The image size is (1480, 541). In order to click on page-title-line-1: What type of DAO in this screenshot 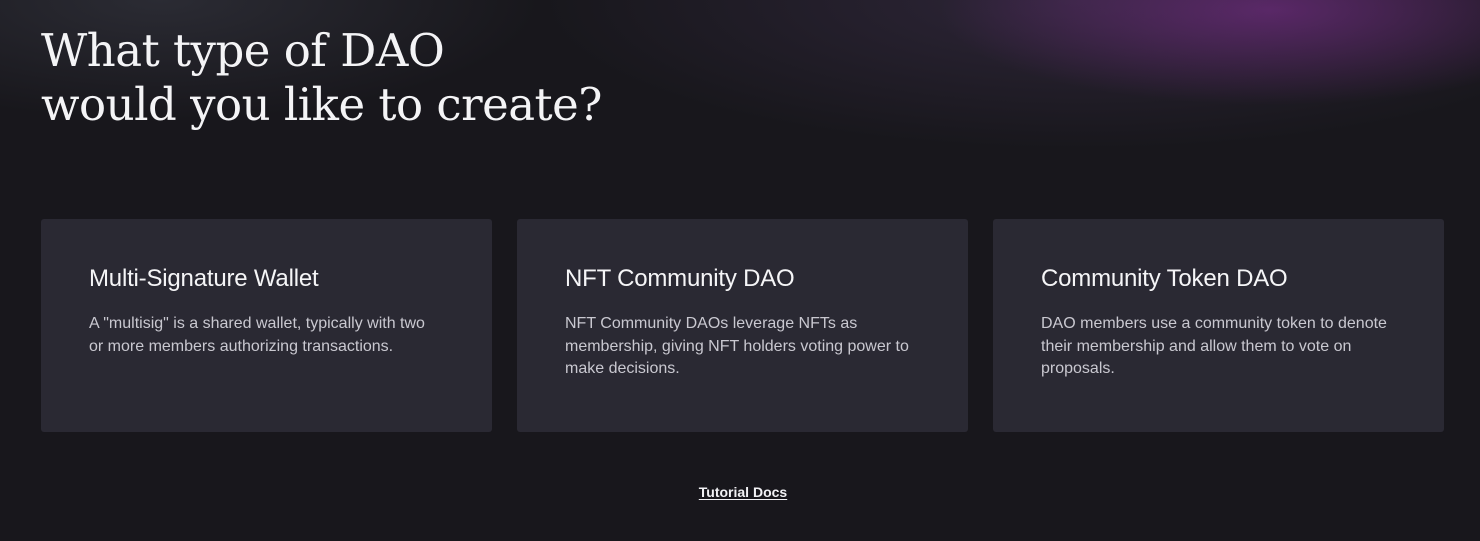, I will do `click(243, 50)`.